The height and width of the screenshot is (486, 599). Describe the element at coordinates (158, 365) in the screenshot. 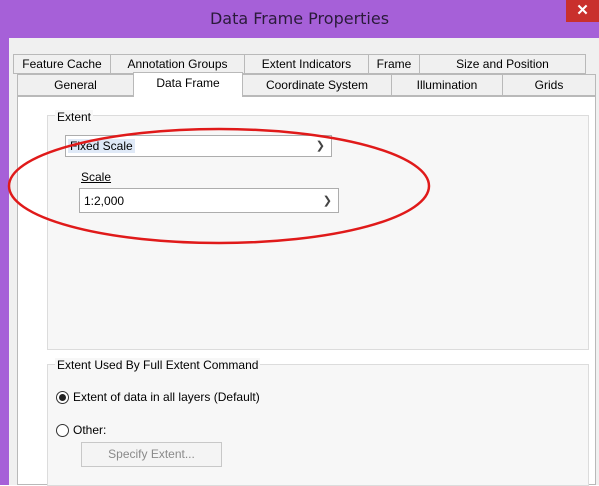

I see `full-extent-group-label: Extent Used By Full Extent Command` at that location.